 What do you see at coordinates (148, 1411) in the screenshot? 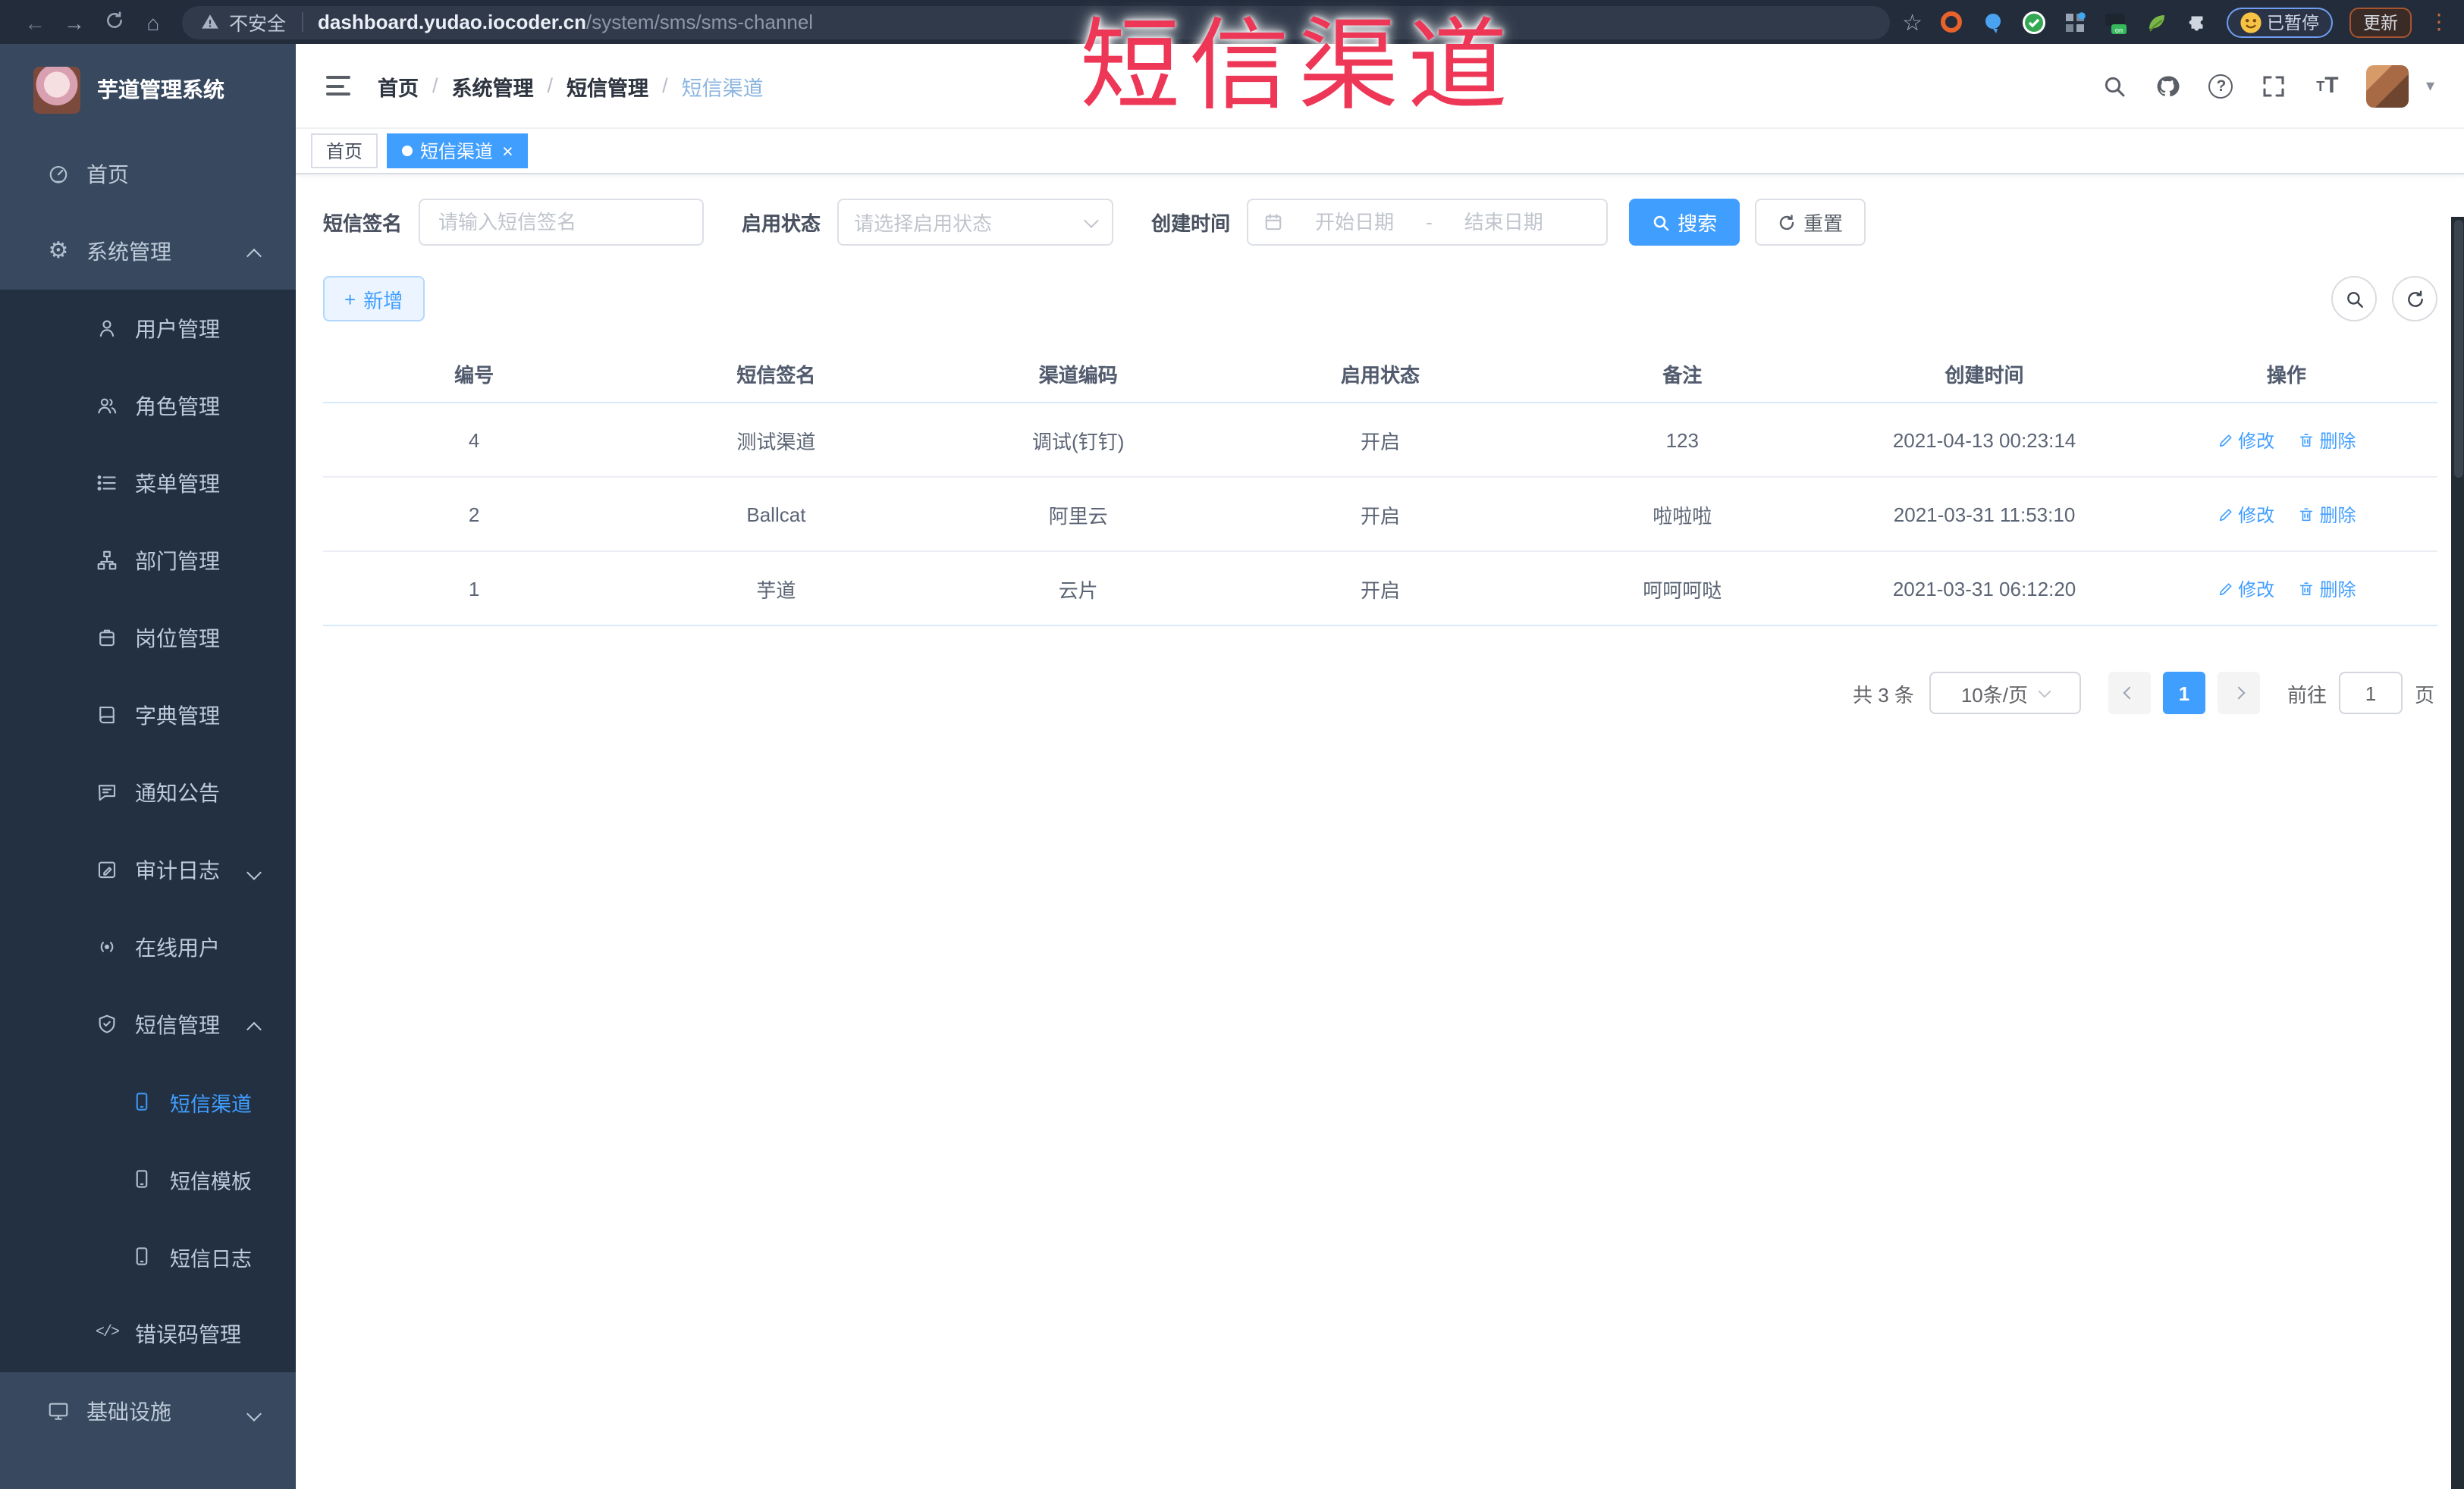
I see `sidebar-item-infrastructure: 基础设施` at bounding box center [148, 1411].